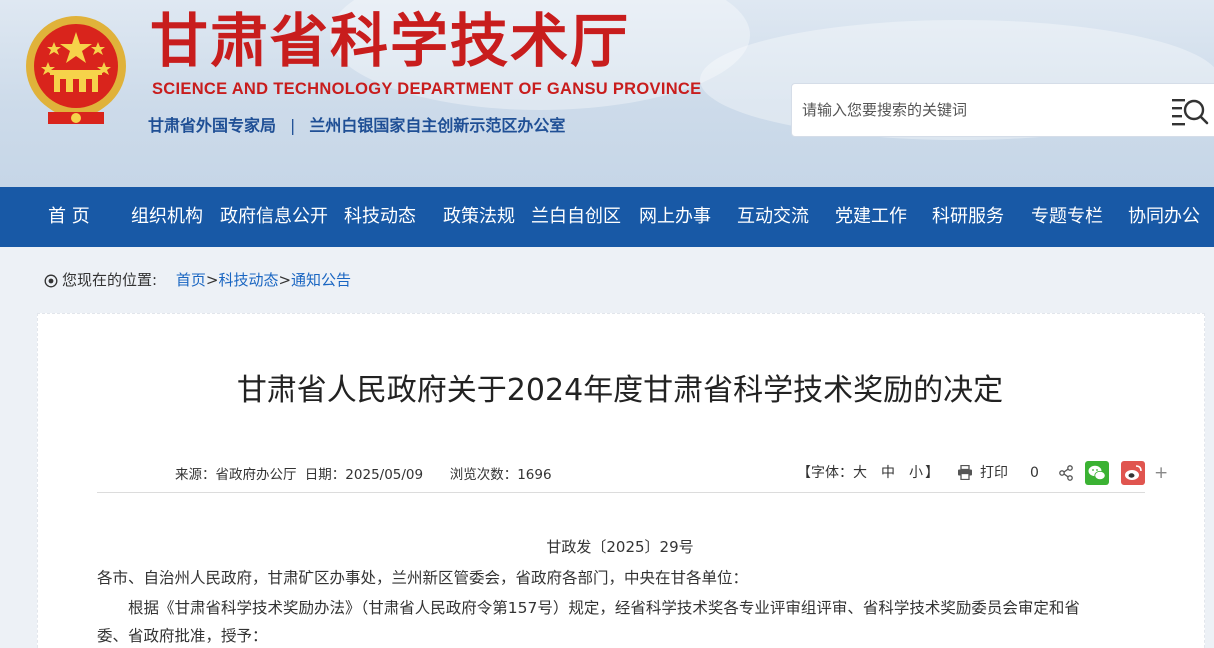 This screenshot has width=1214, height=648. I want to click on share-icon, so click(1066, 473).